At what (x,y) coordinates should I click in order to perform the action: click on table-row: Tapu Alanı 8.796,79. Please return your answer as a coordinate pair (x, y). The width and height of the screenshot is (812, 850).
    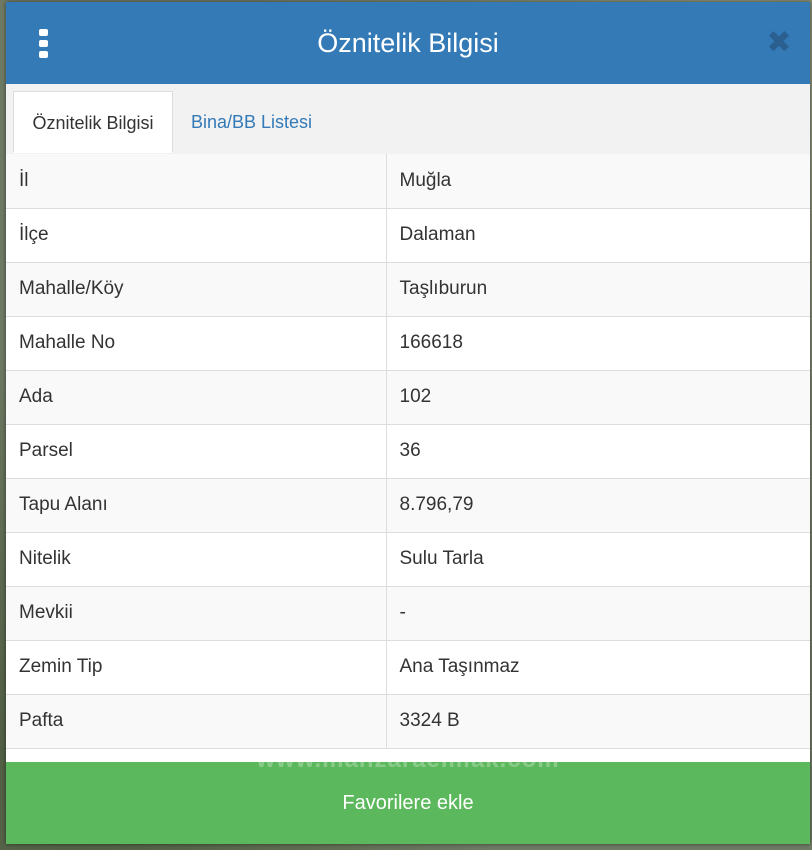
    Looking at the image, I should click on (408, 505).